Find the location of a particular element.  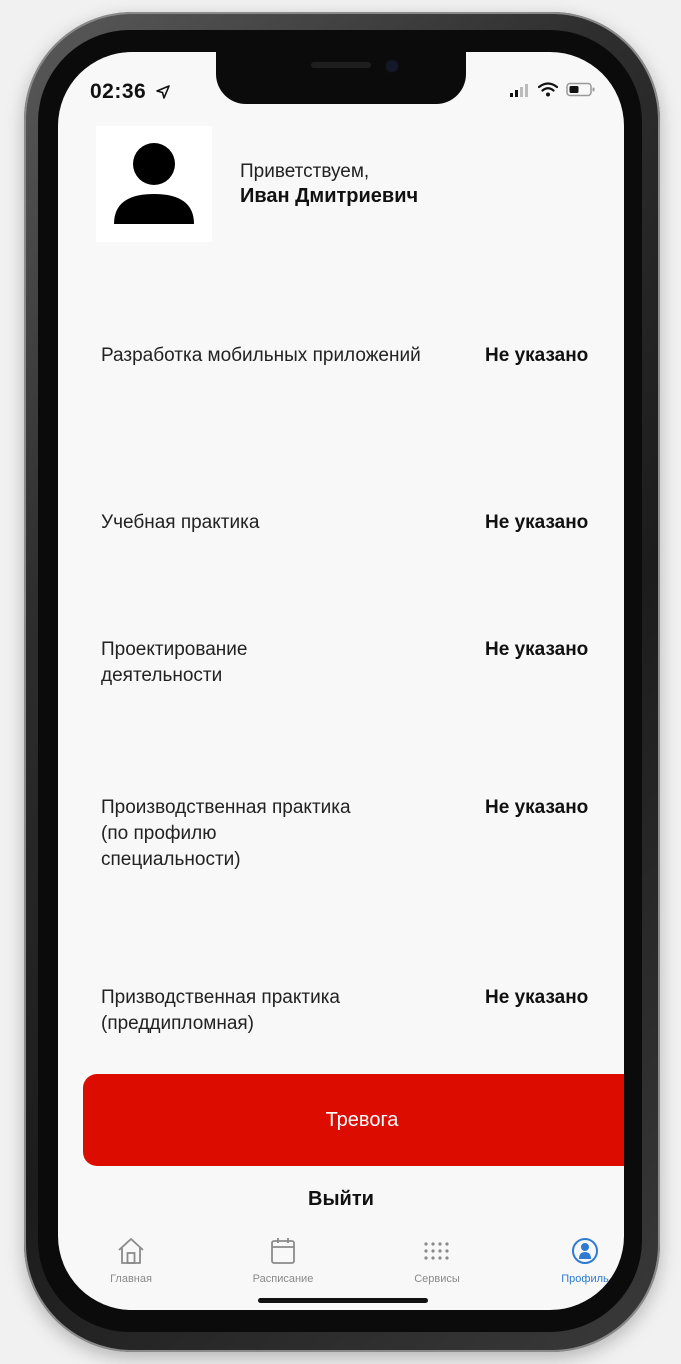

calendar-icon is located at coordinates (283, 1251).